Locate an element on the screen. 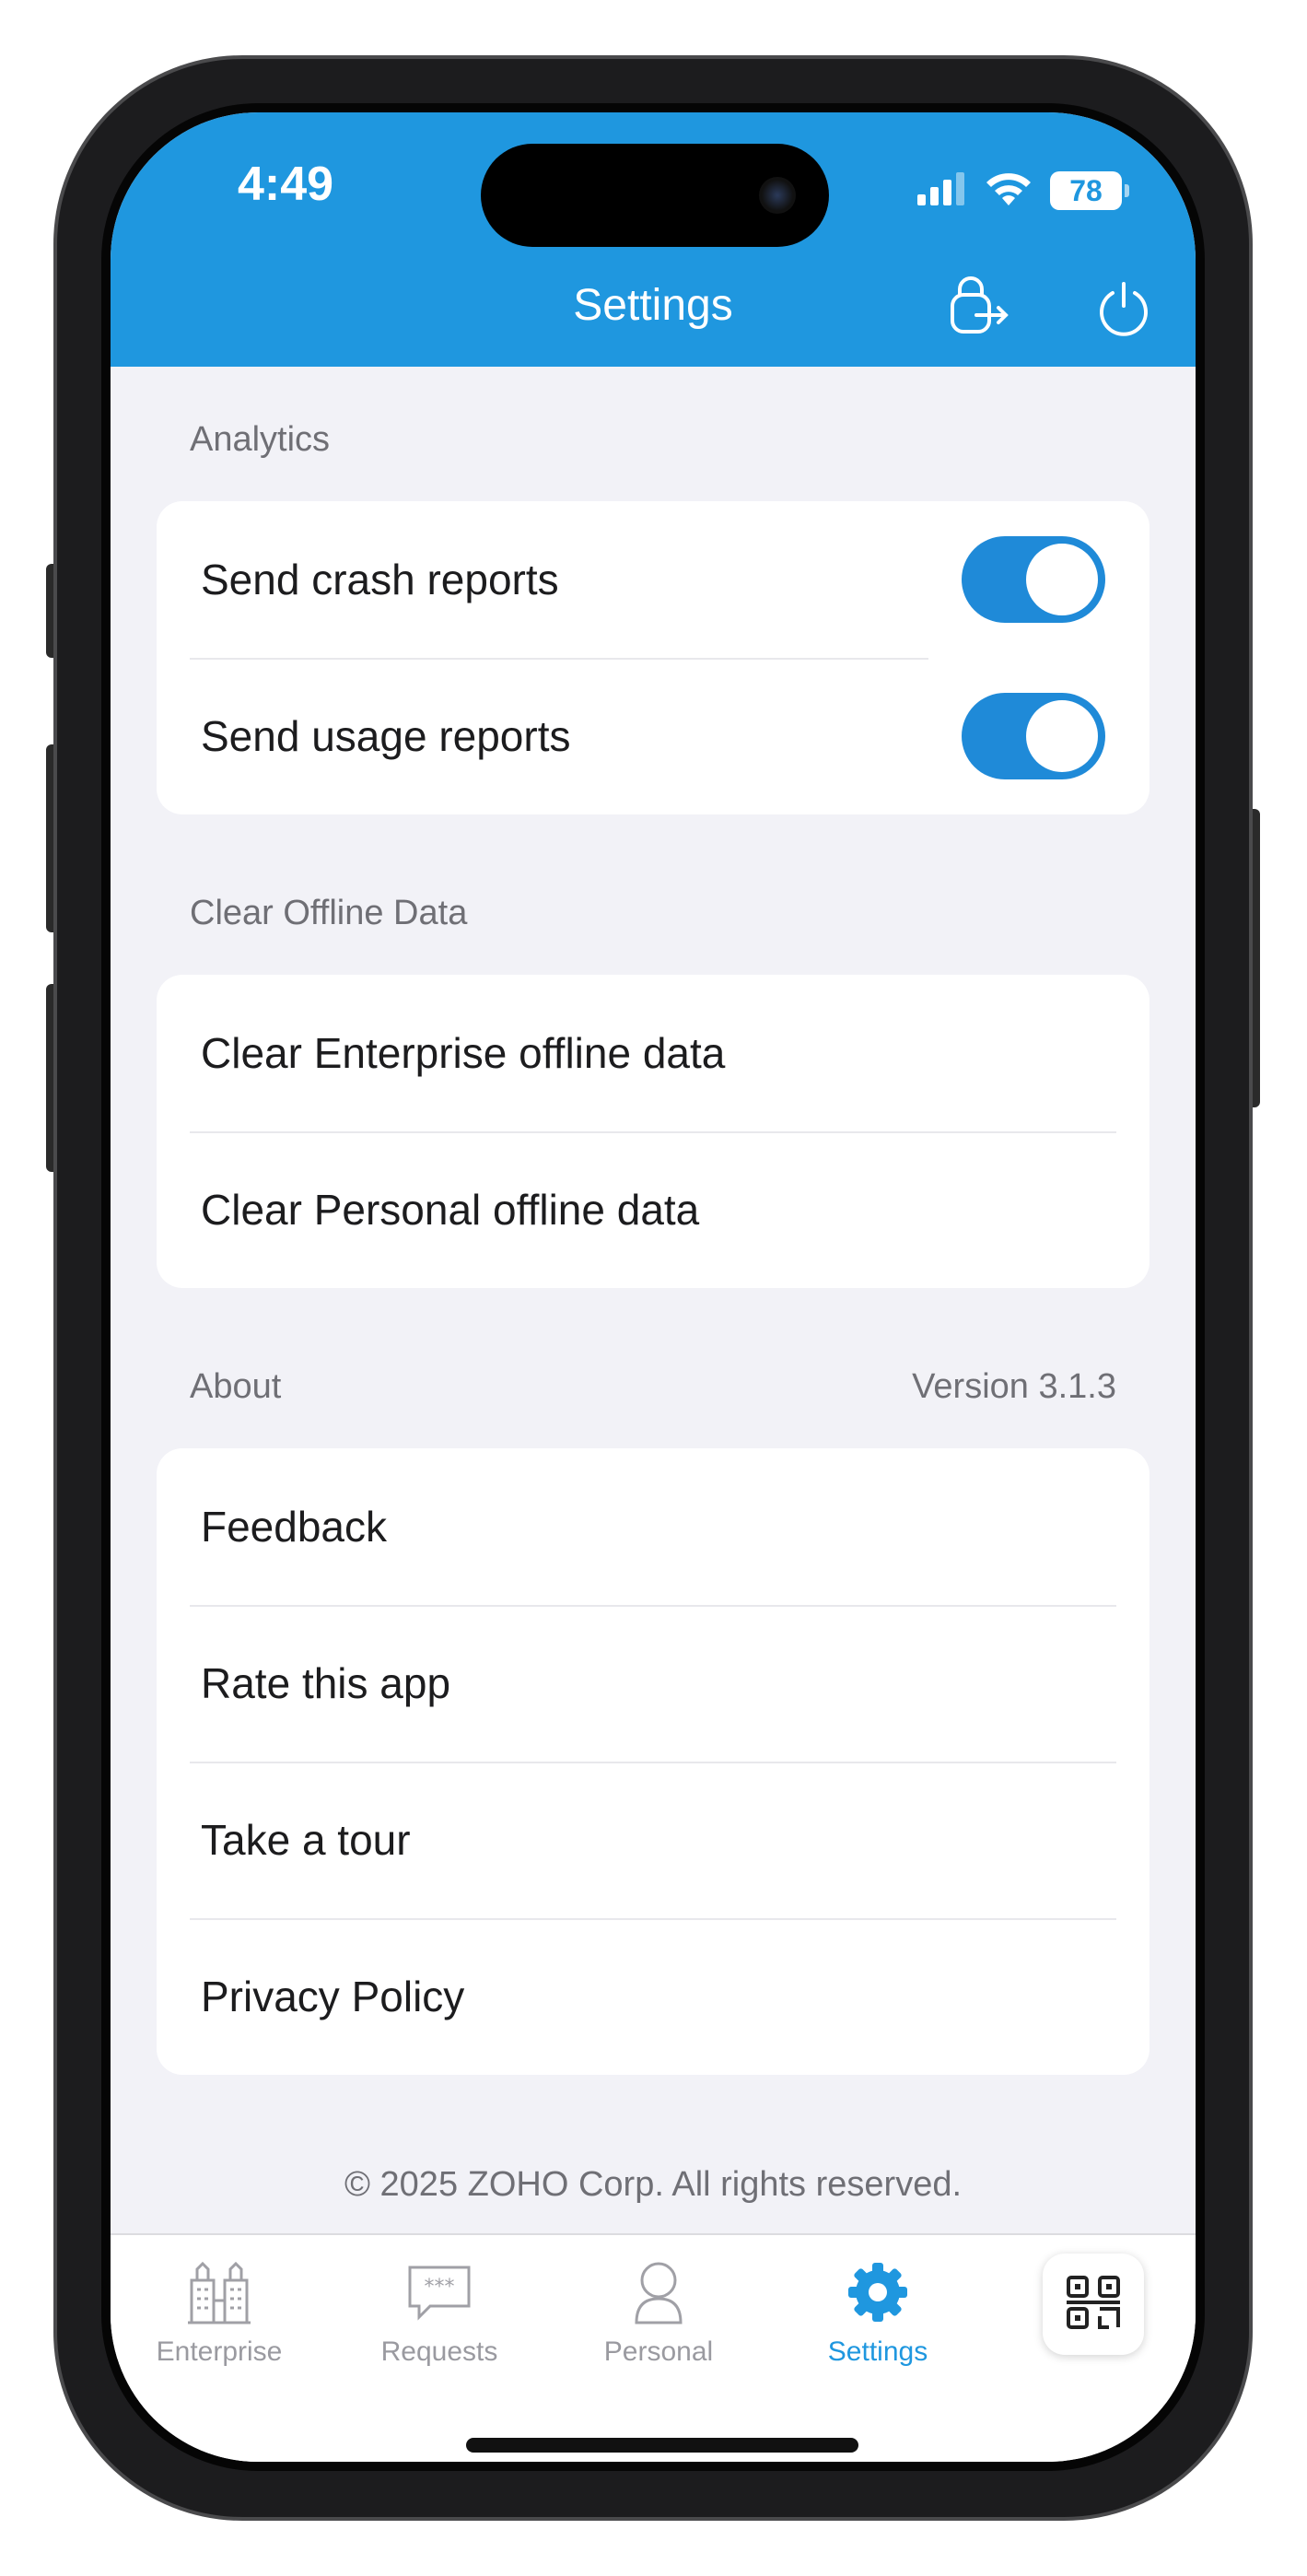 This screenshot has width=1307, height=2576. clear-personal-label: Clear Personal offline data is located at coordinates (450, 1210).